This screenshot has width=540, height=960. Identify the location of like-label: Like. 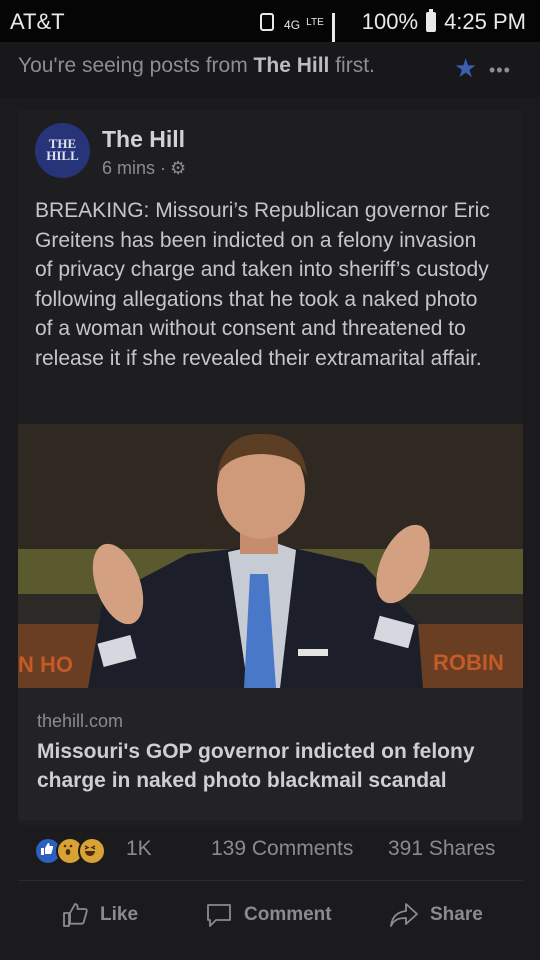
(119, 914).